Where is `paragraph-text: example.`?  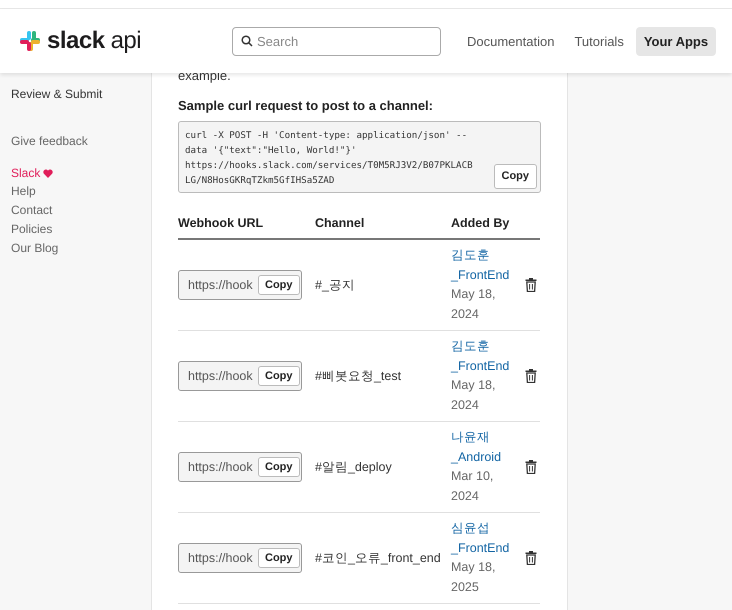
paragraph-text: example. is located at coordinates (205, 75).